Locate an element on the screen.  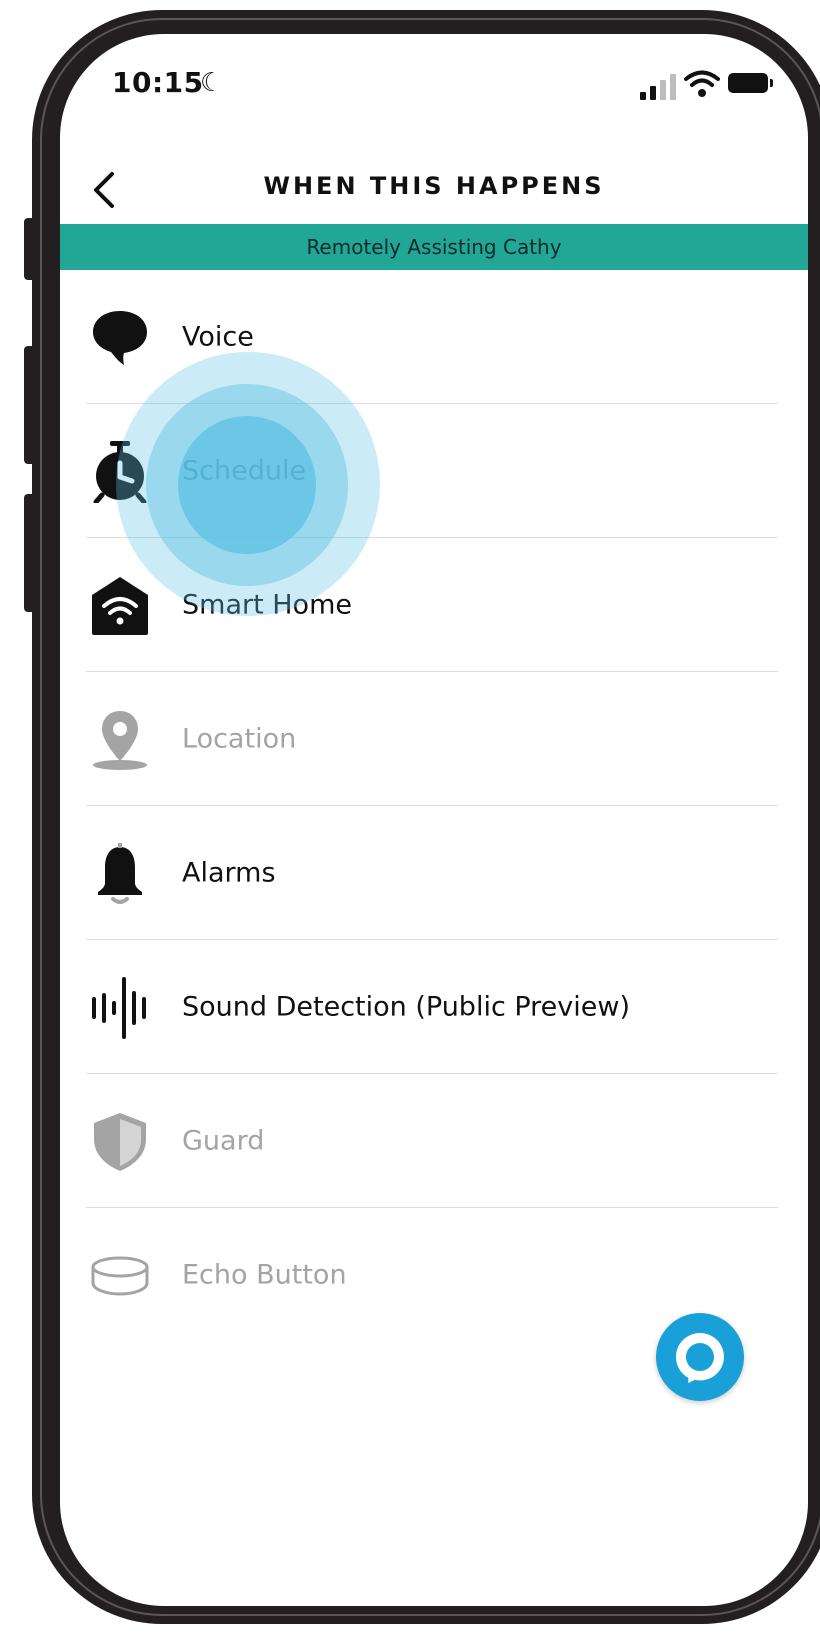
trigger-label: Echo Button is located at coordinates (264, 1275).